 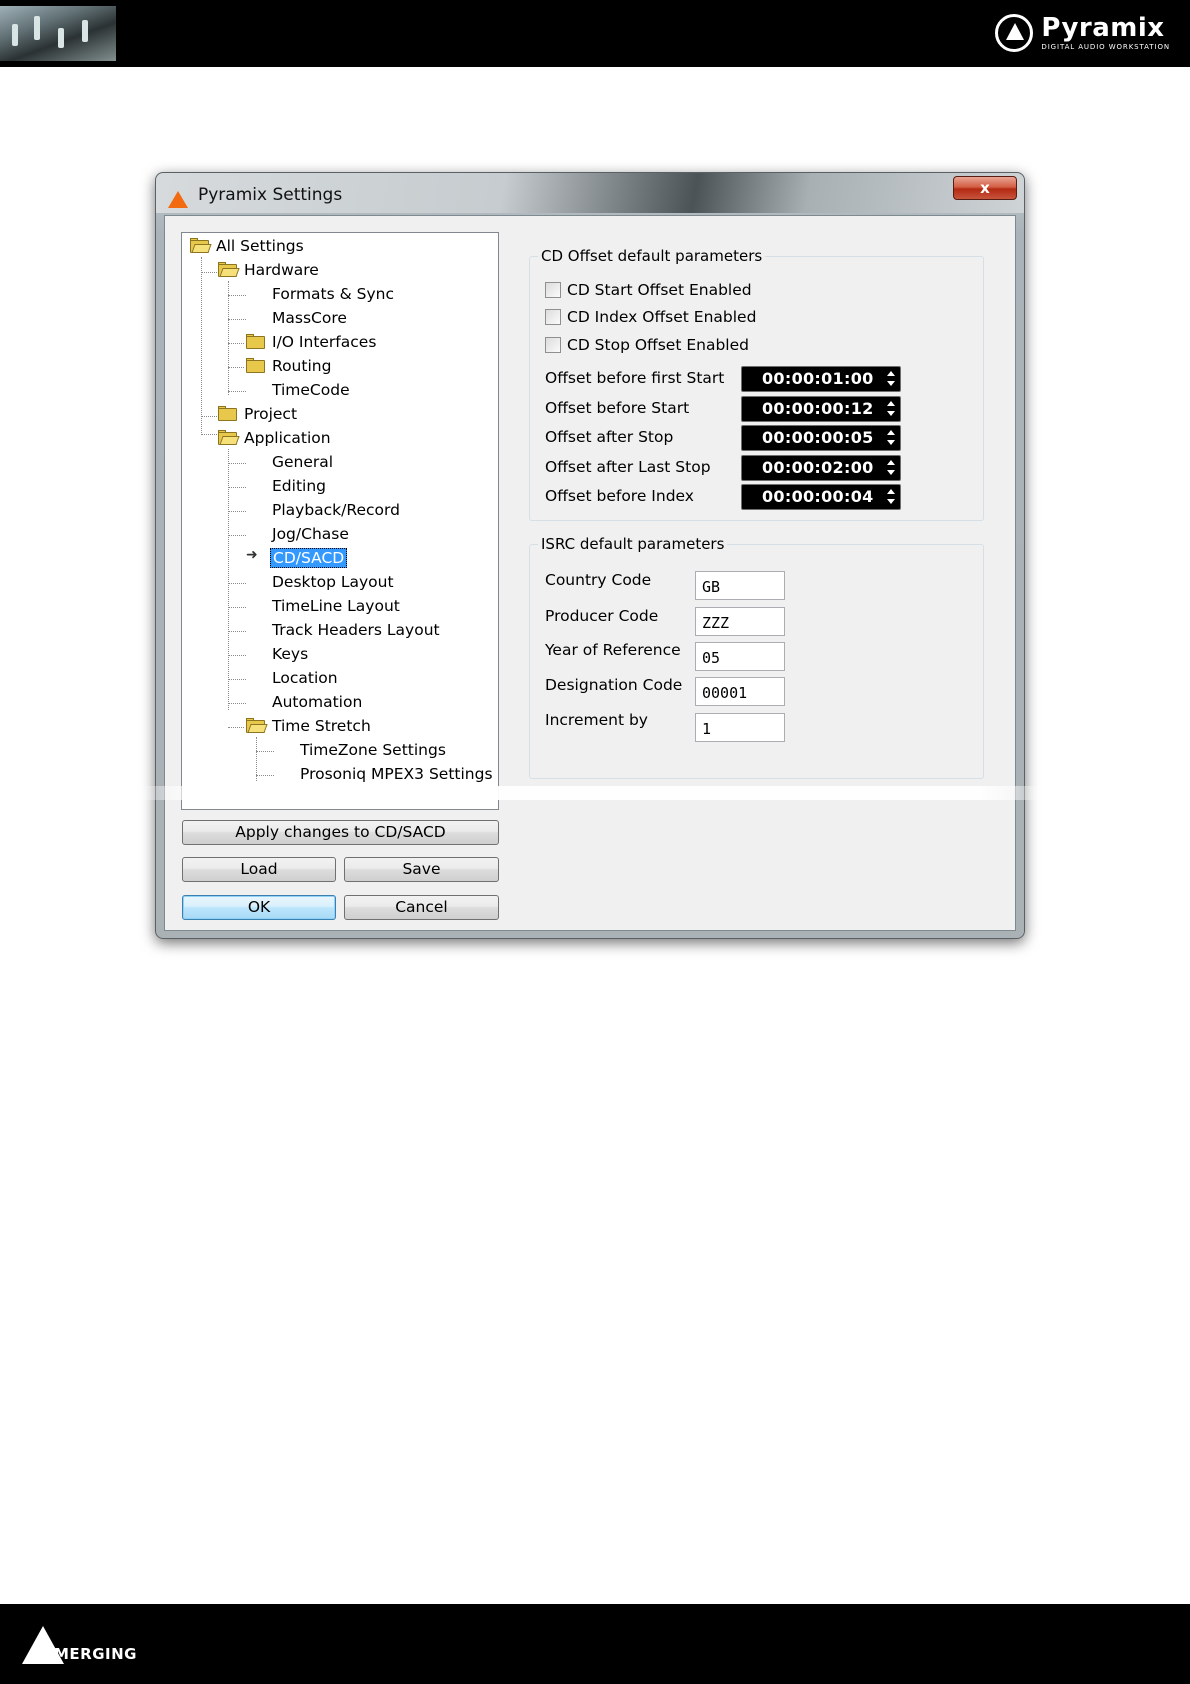 What do you see at coordinates (635, 378) in the screenshot?
I see `offset-before-first-start-label: Offset before first Start` at bounding box center [635, 378].